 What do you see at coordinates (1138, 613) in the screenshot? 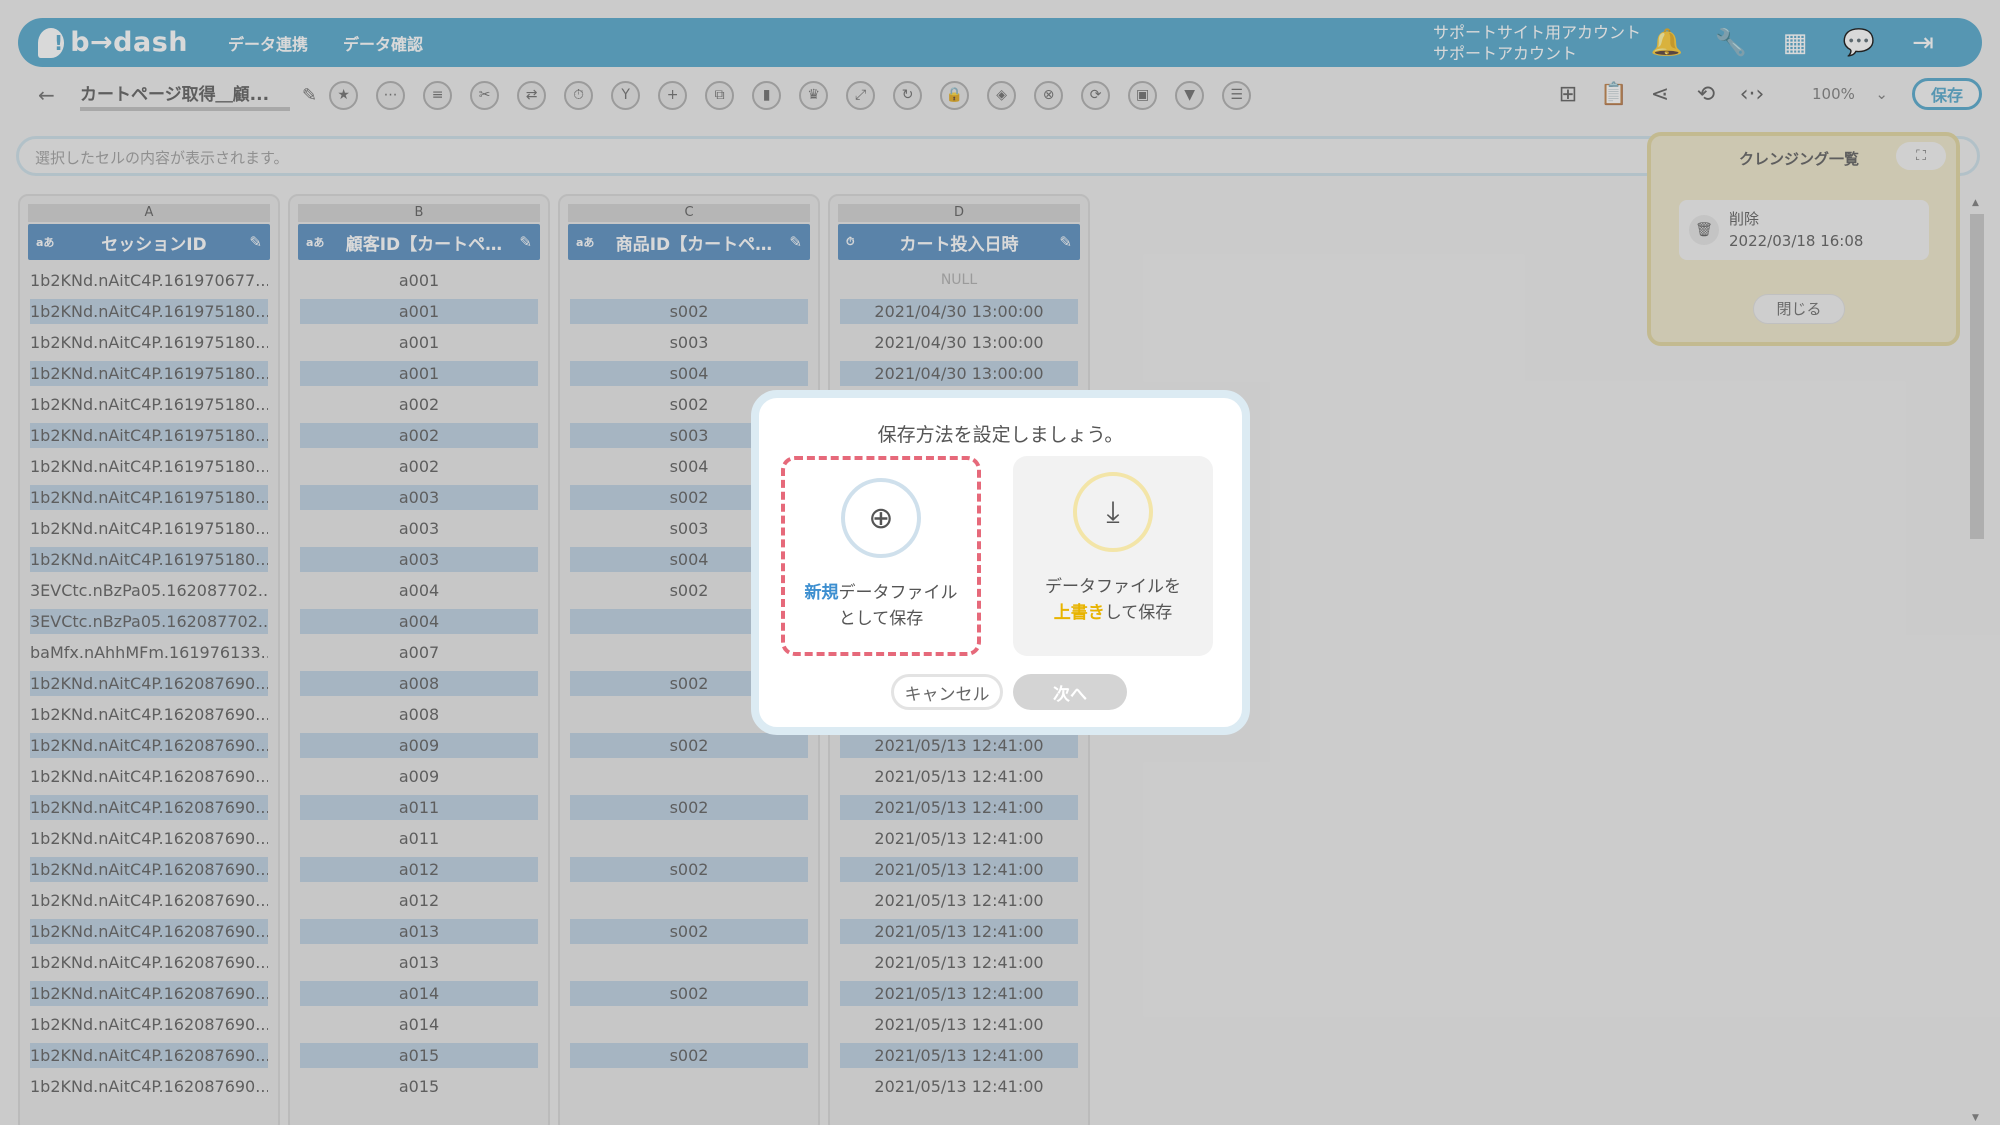
I see `overwrite-label-rest: して保存` at bounding box center [1138, 613].